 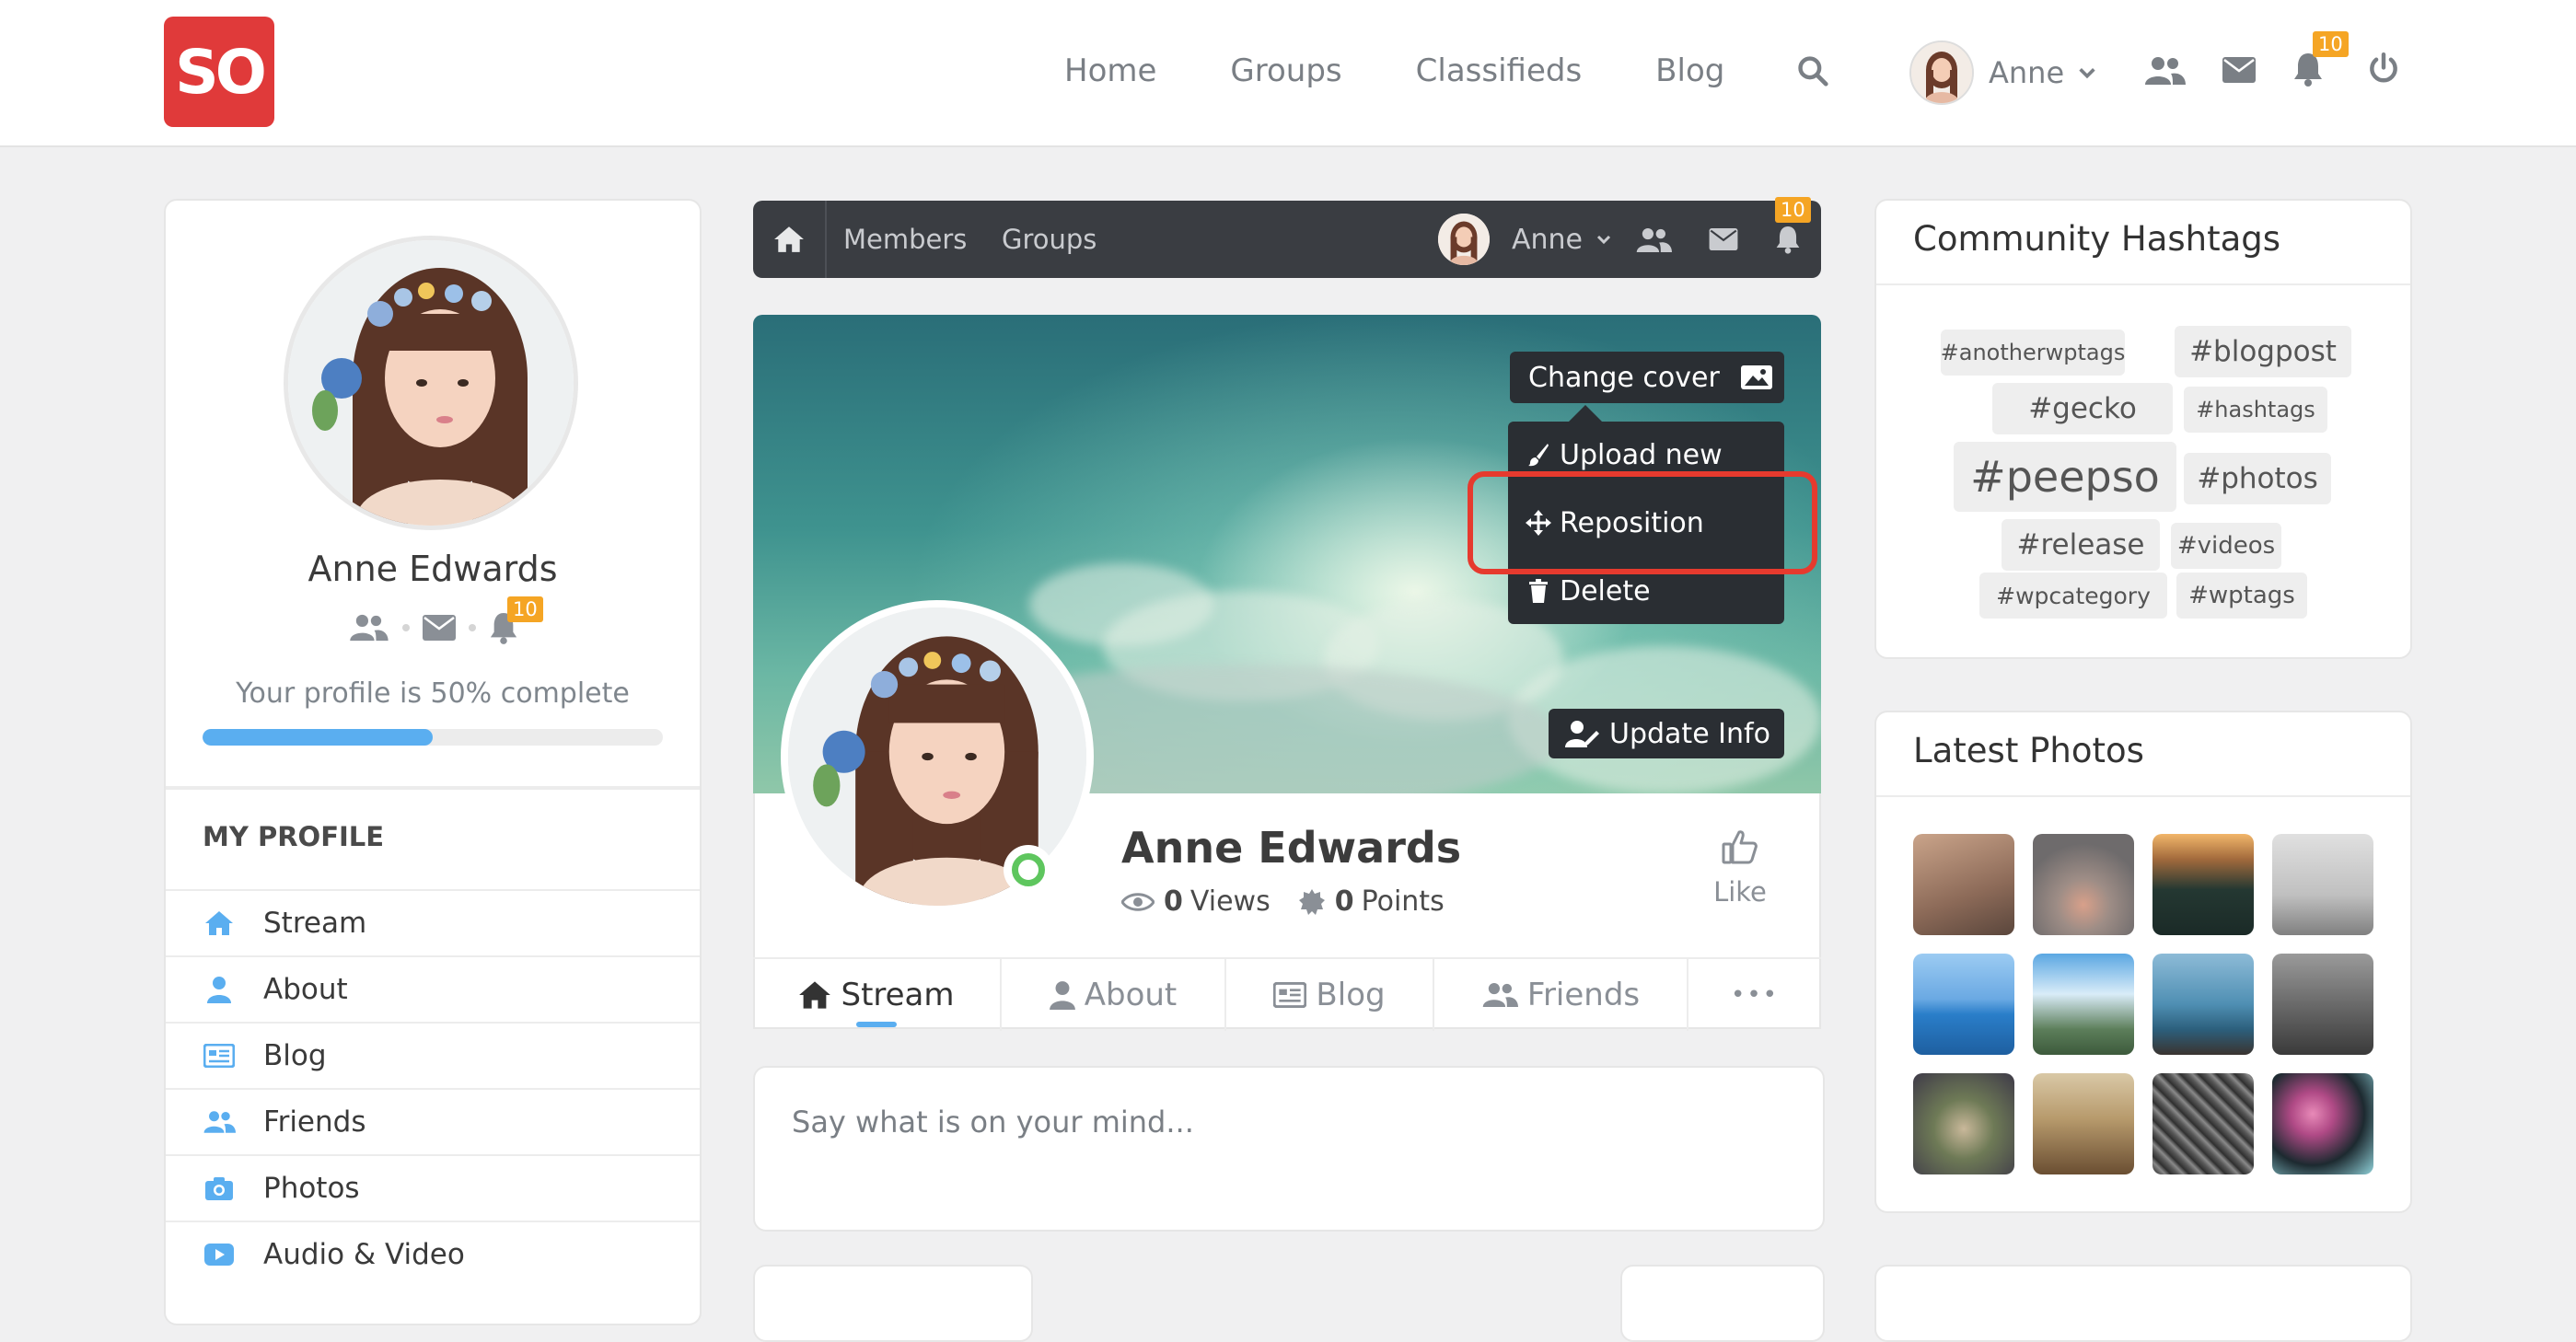 I want to click on tab-friends: Friends, so click(x=1561, y=995).